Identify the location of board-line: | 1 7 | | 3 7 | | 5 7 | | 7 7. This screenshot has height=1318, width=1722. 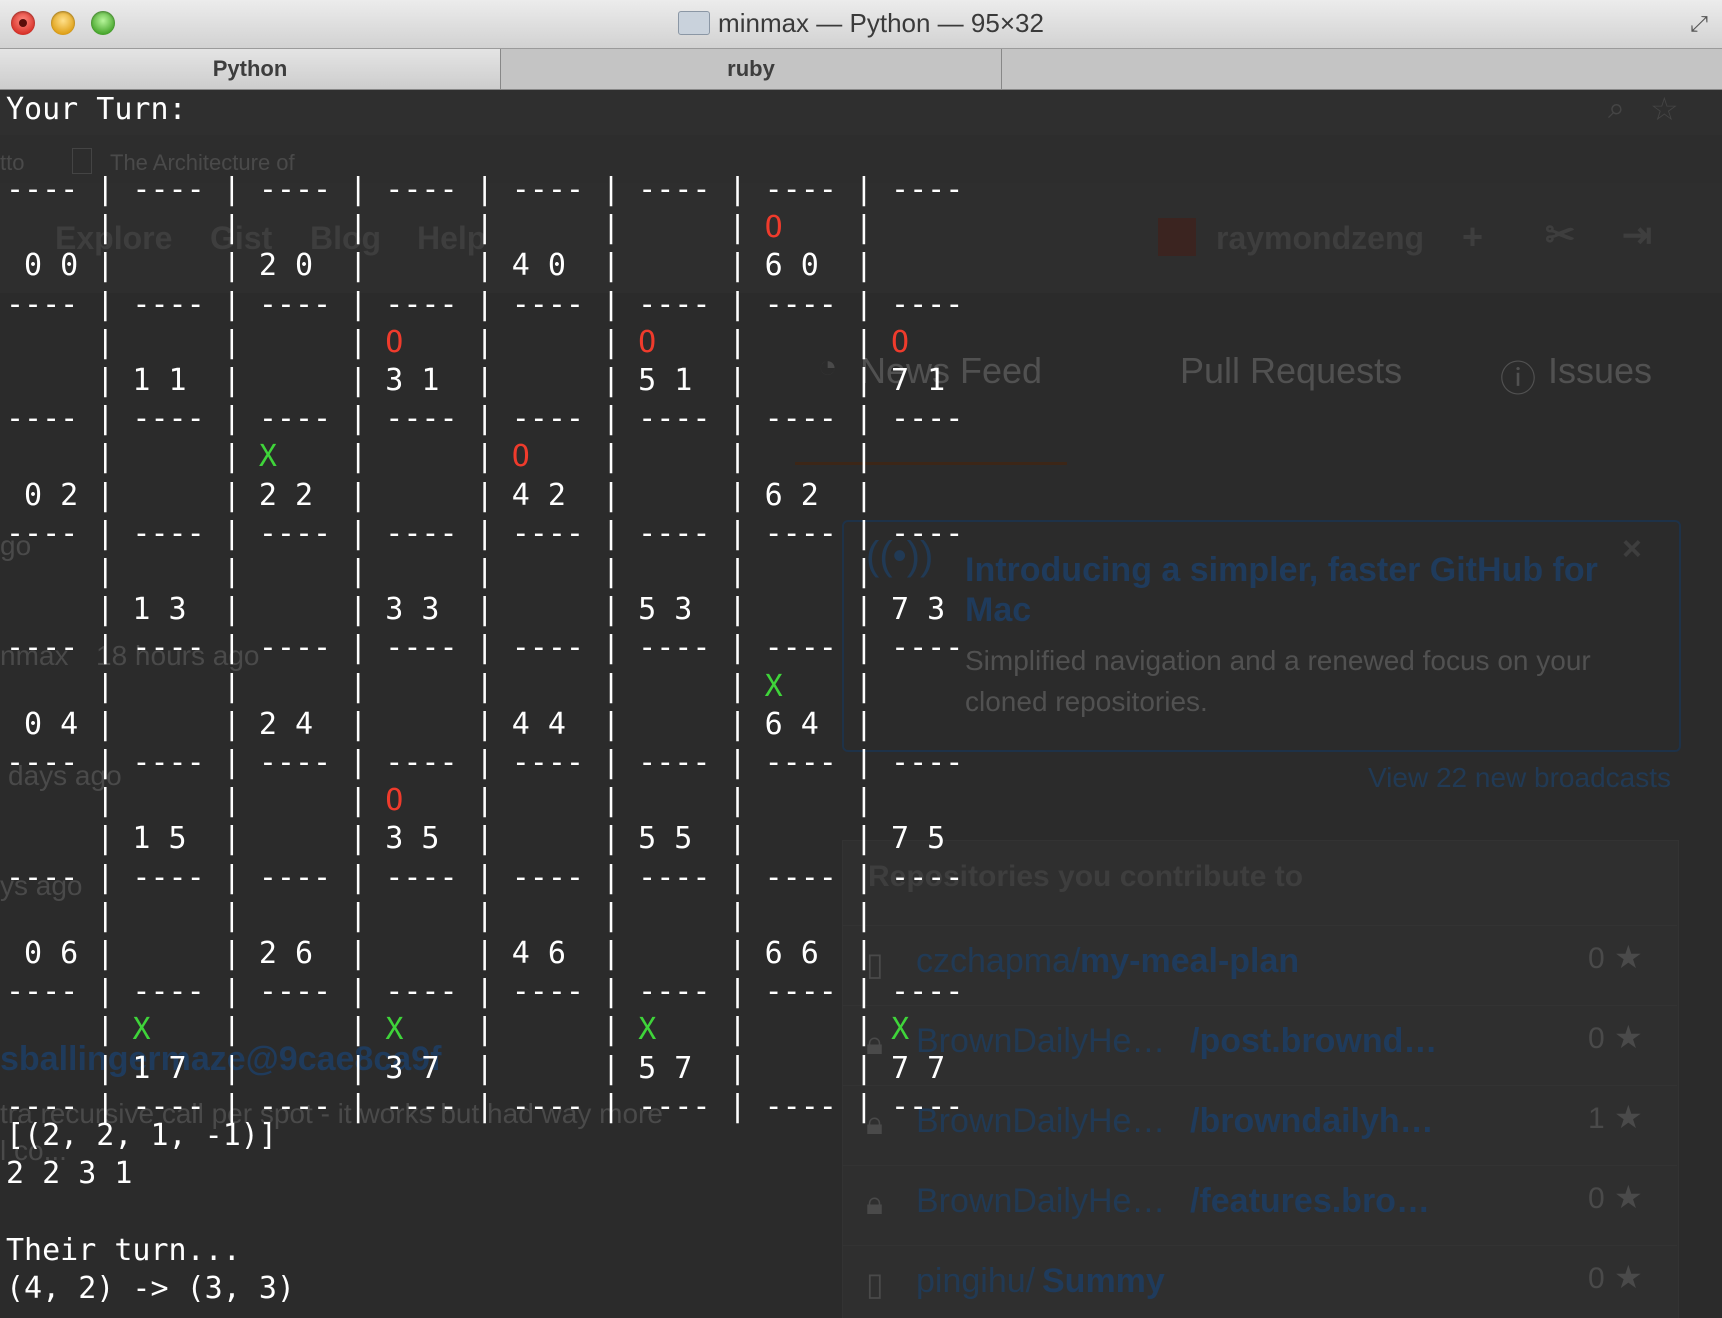
(475, 1069).